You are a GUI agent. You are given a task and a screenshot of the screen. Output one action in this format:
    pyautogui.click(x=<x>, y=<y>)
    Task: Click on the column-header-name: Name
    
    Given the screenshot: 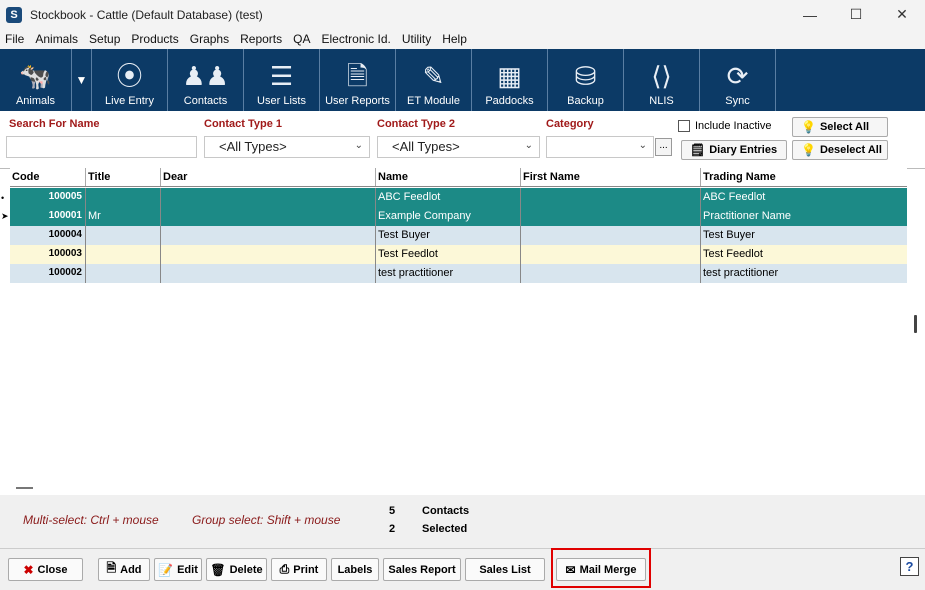 What is the action you would take?
    pyautogui.click(x=448, y=177)
    